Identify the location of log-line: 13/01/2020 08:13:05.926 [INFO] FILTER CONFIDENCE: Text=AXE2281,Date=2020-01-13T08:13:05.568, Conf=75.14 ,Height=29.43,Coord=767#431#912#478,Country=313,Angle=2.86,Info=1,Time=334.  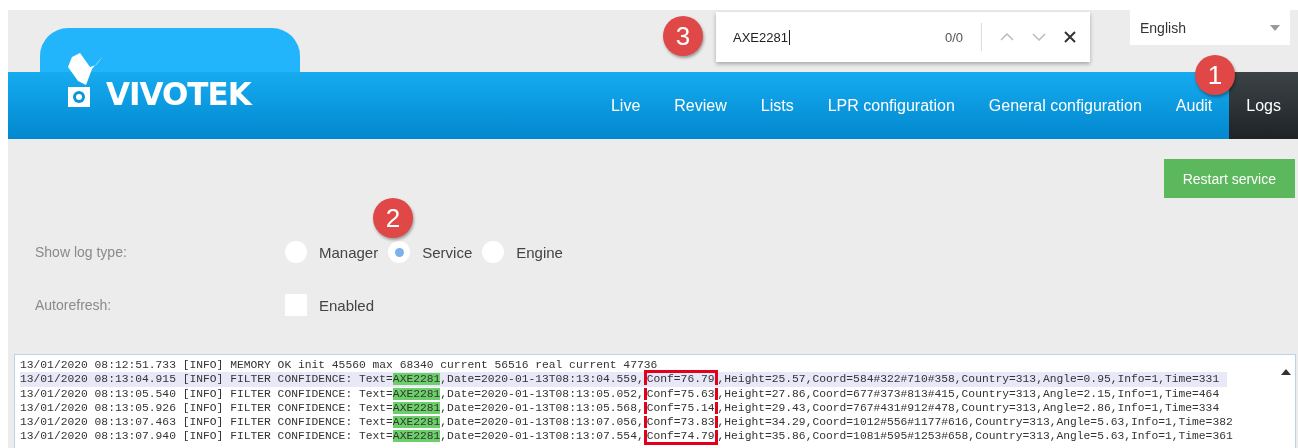
(620, 408).